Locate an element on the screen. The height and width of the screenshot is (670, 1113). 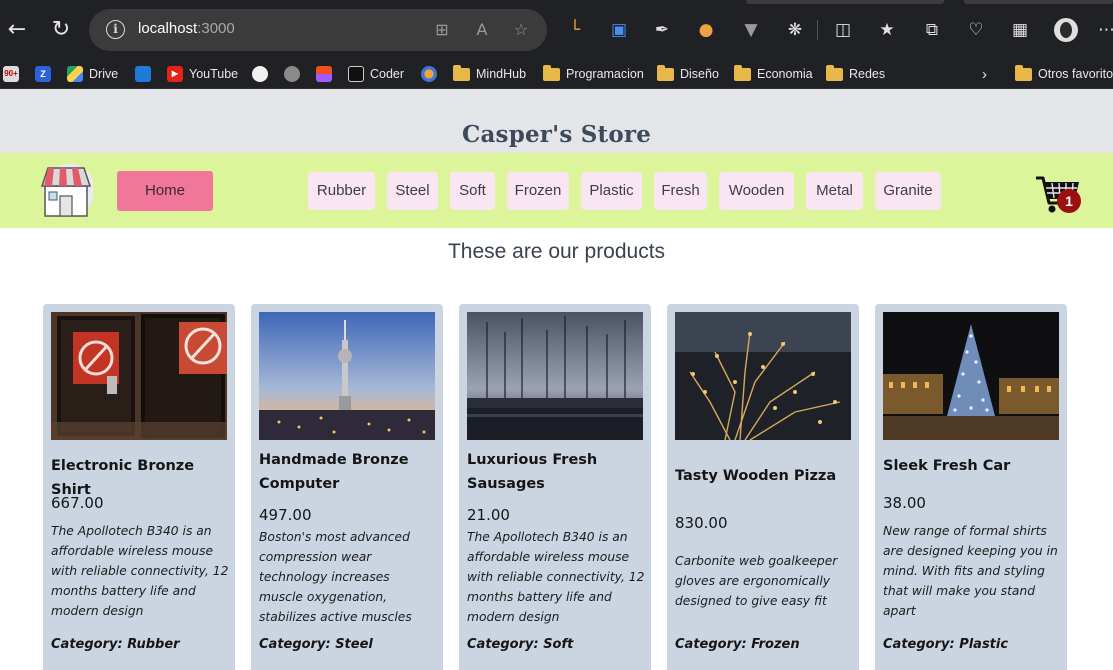
product-category: Category: Plastic is located at coordinates (946, 644).